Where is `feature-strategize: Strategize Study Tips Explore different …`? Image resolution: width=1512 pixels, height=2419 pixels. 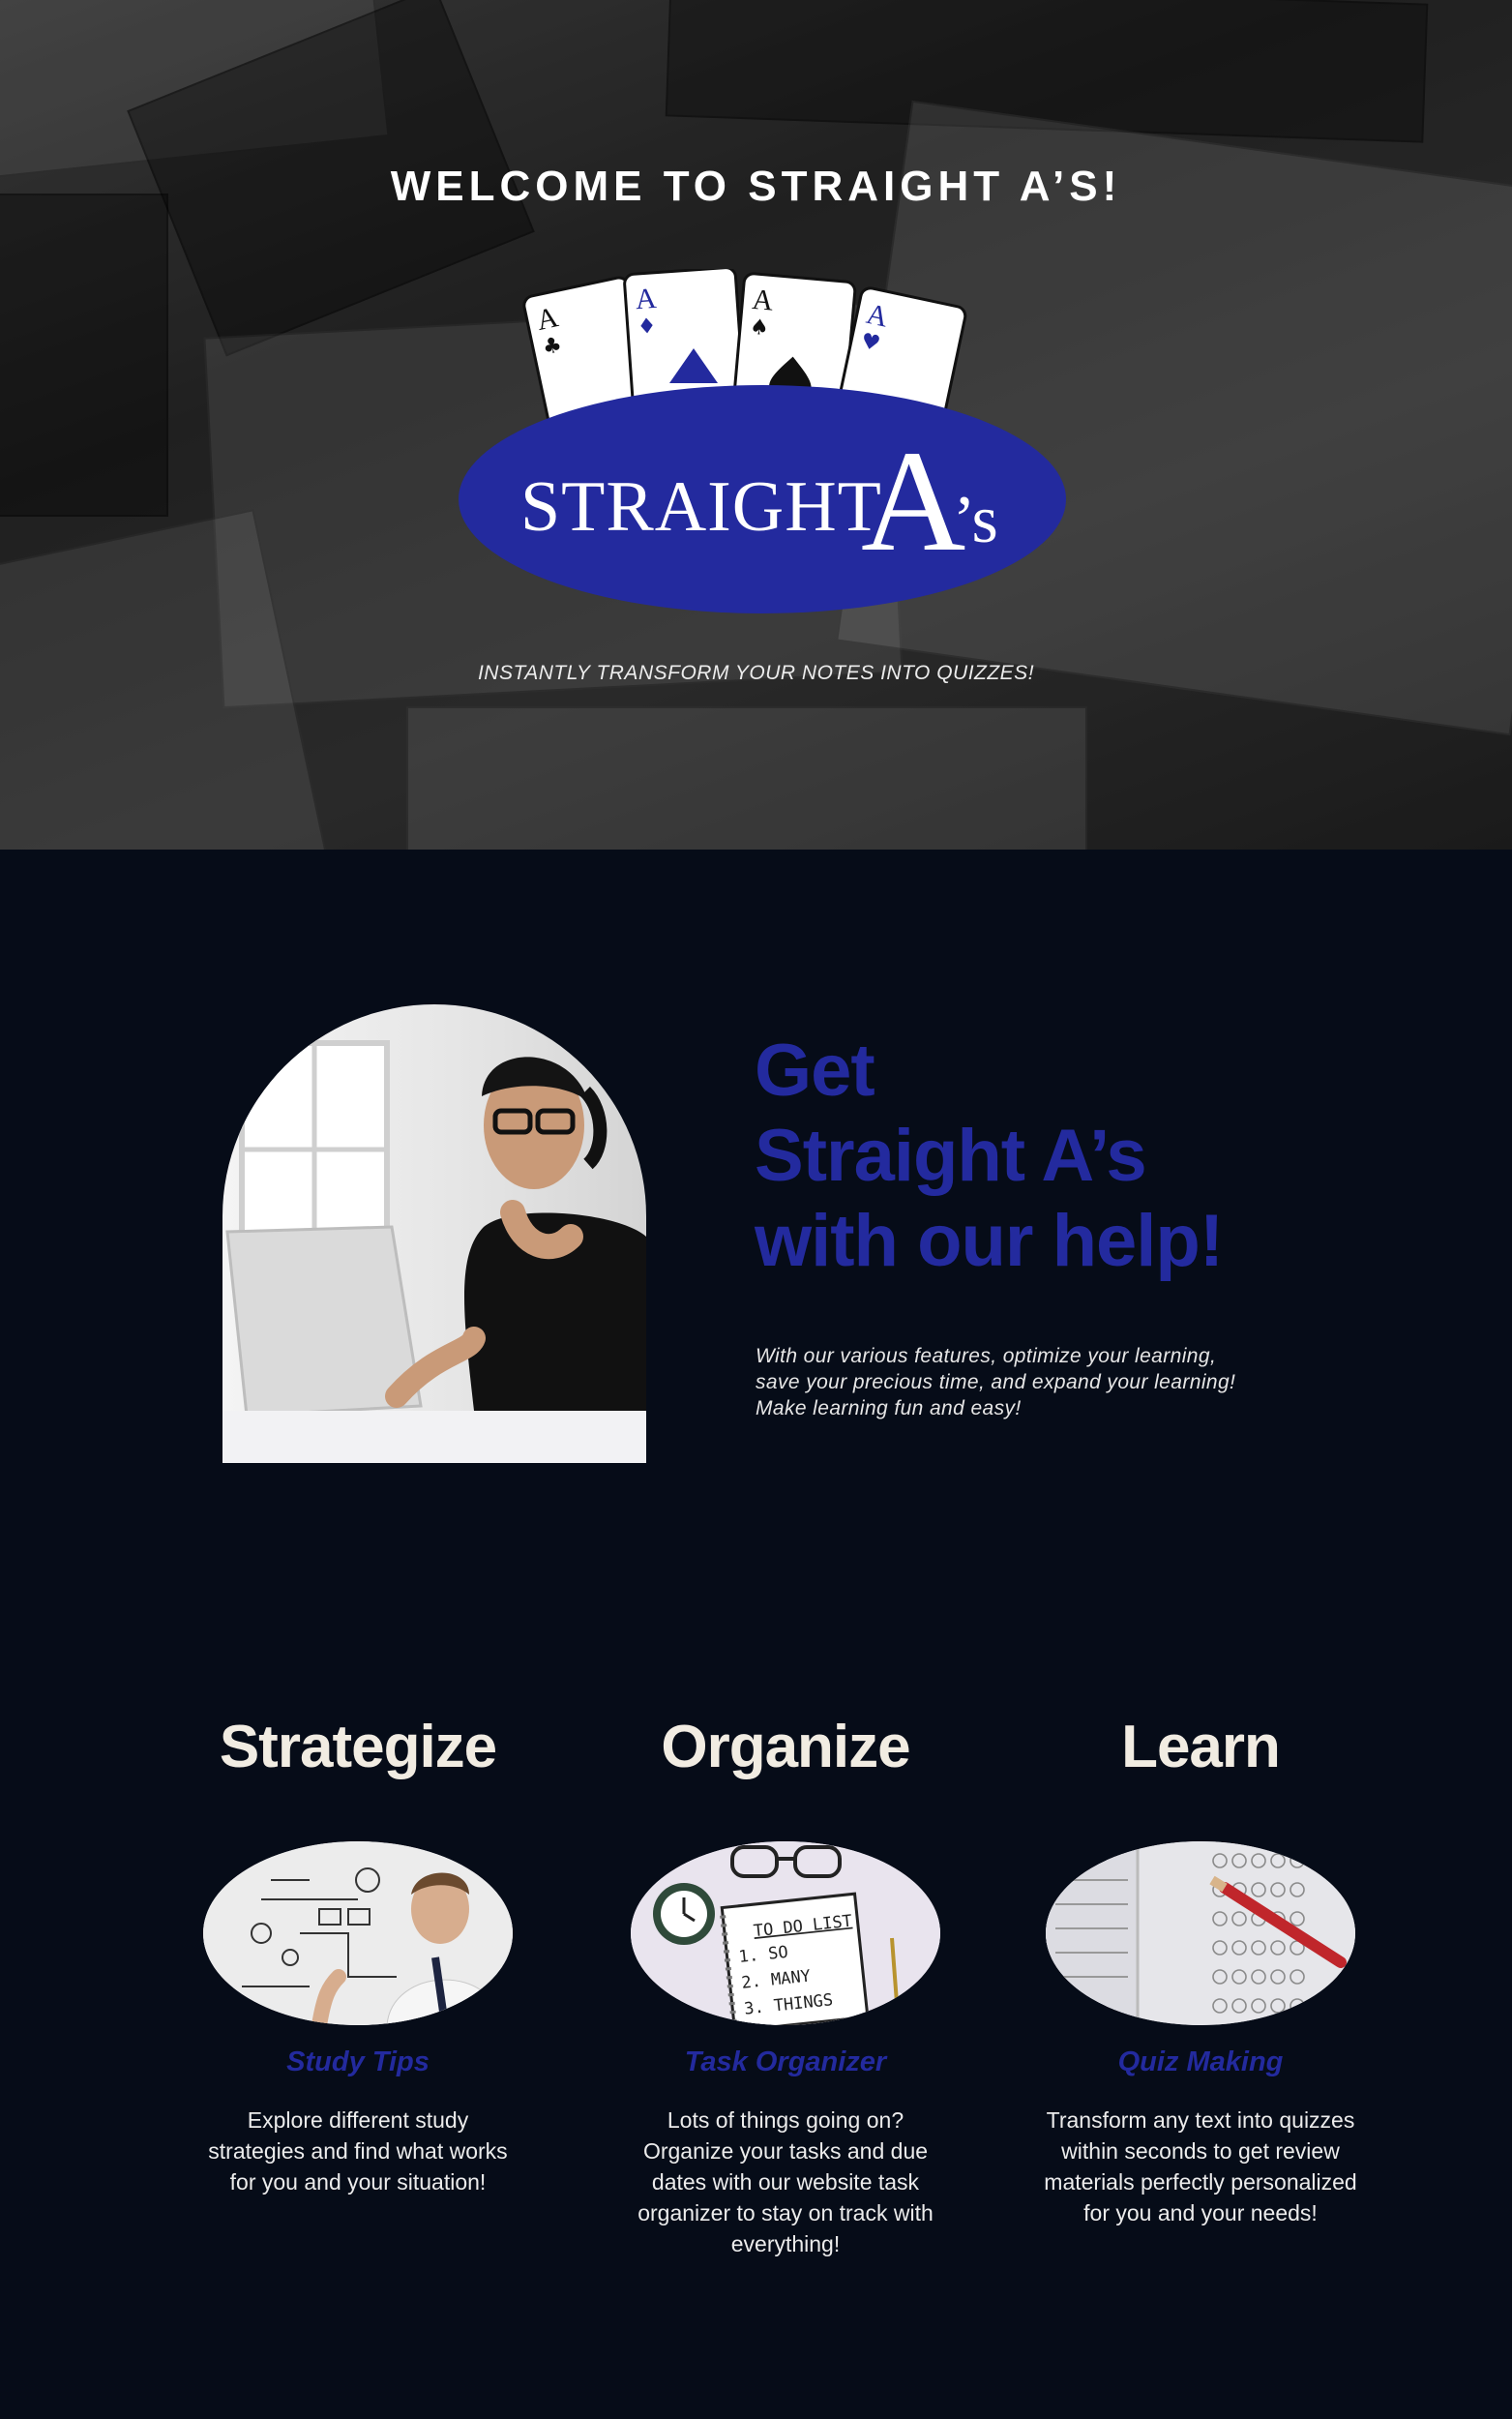
feature-strategize: Strategize Study Tips Explore different … is located at coordinates (358, 1954).